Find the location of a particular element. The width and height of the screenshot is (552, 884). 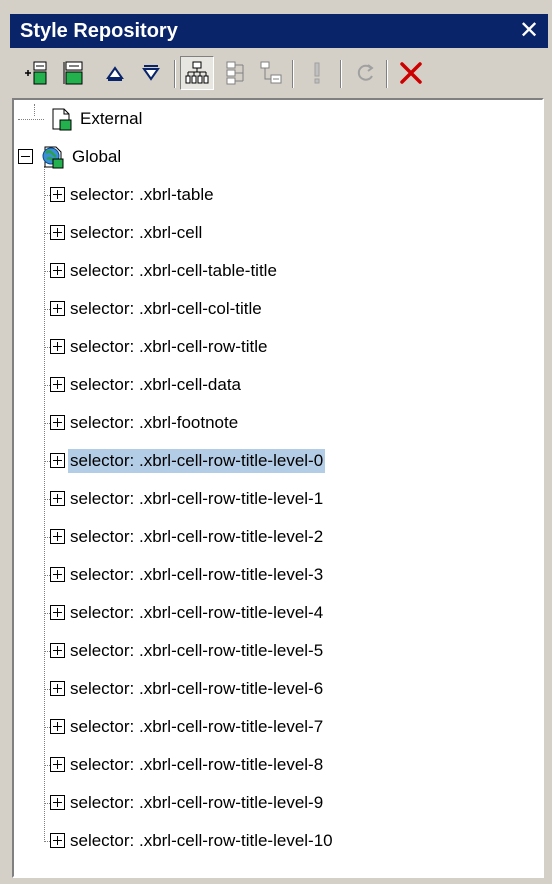

tree-item-selector: selector: .xbrl-cell-row-title-level-10 is located at coordinates (274, 841).